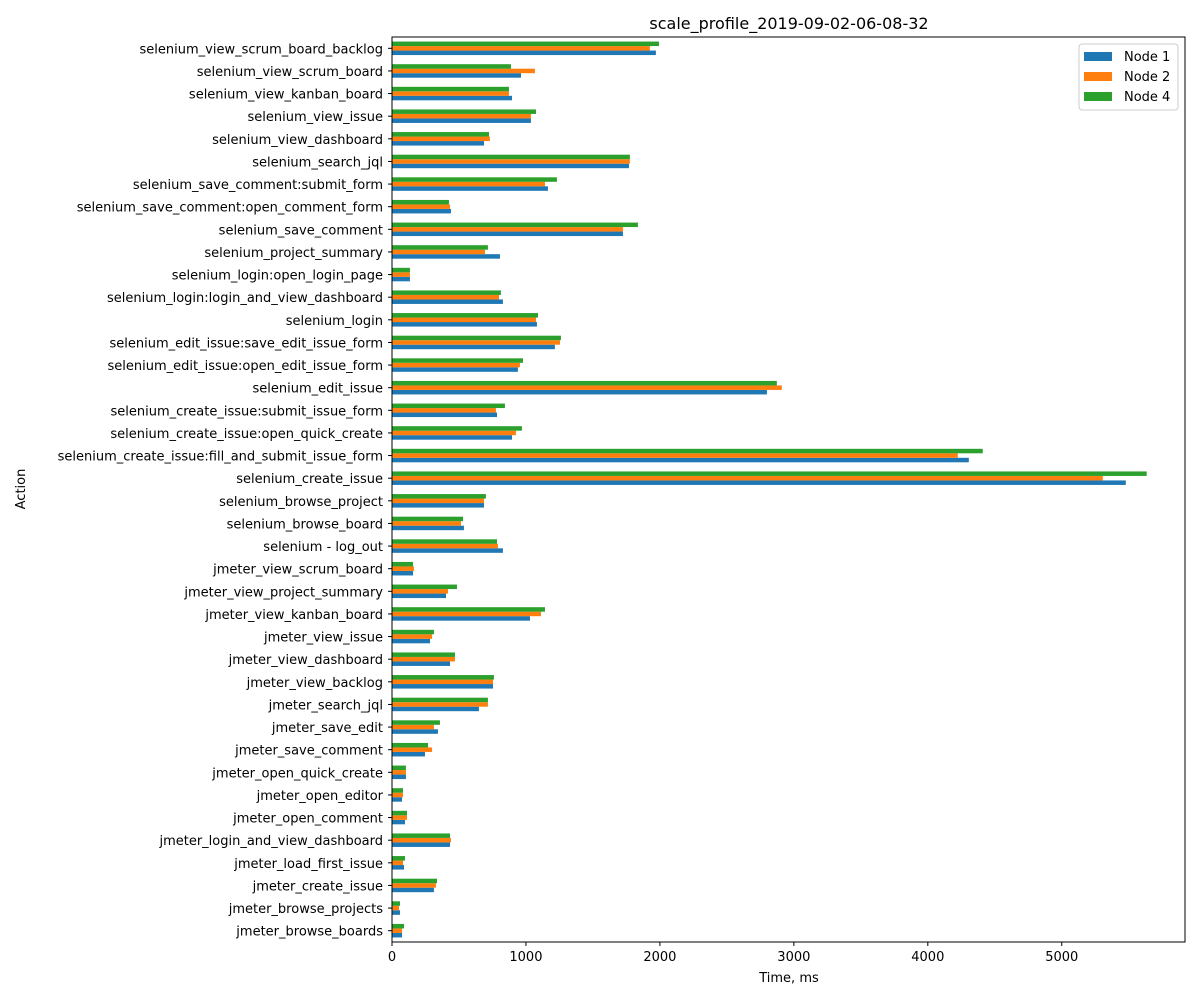  Describe the element at coordinates (306, 909) in the screenshot. I see `y-tick-label: jmeter_browse_projects` at that location.